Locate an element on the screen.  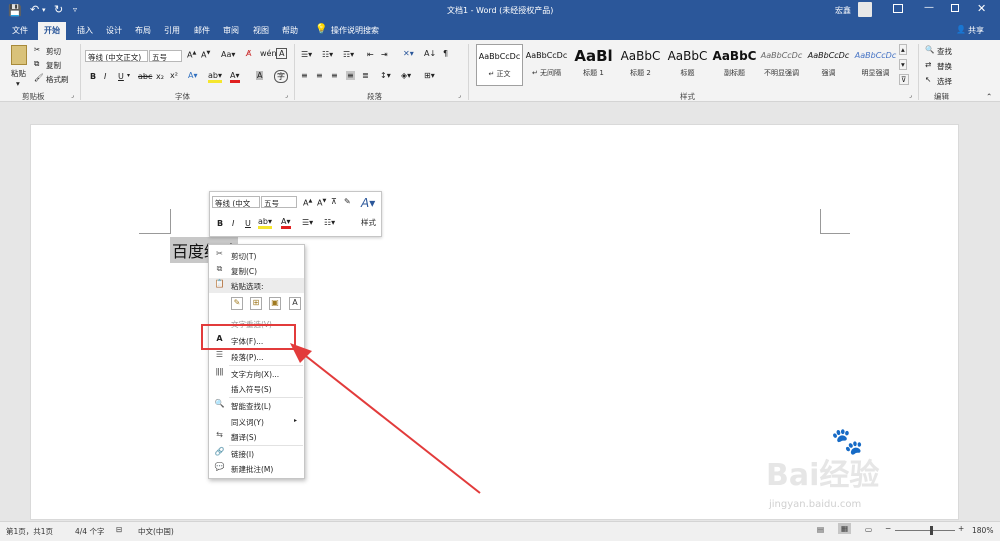
underline-dropdown-icon: ▾ is located at coordinates (128, 75).